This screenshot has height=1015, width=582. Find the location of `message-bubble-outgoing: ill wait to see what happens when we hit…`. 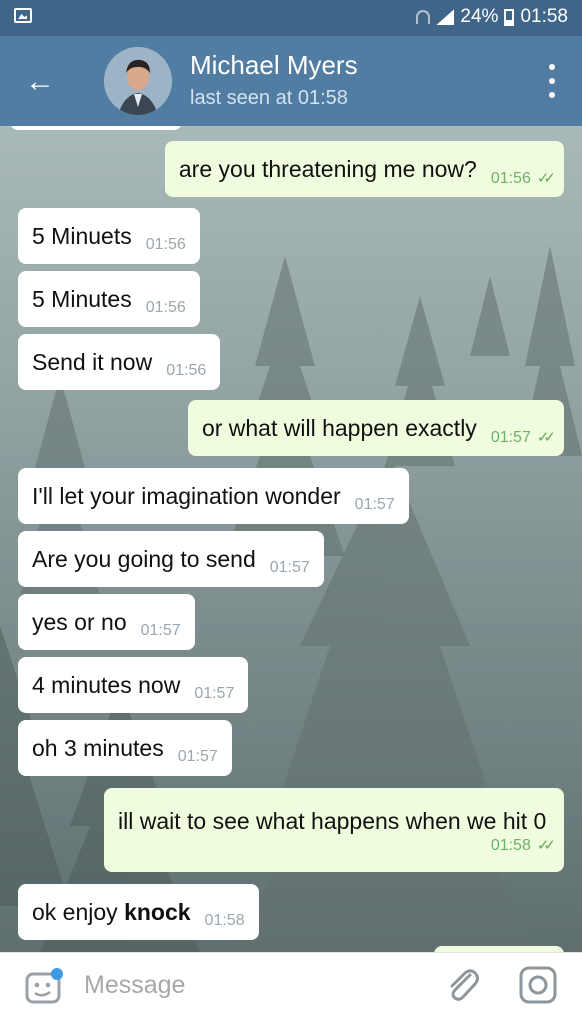

message-bubble-outgoing: ill wait to see what happens when we hit… is located at coordinates (334, 830).